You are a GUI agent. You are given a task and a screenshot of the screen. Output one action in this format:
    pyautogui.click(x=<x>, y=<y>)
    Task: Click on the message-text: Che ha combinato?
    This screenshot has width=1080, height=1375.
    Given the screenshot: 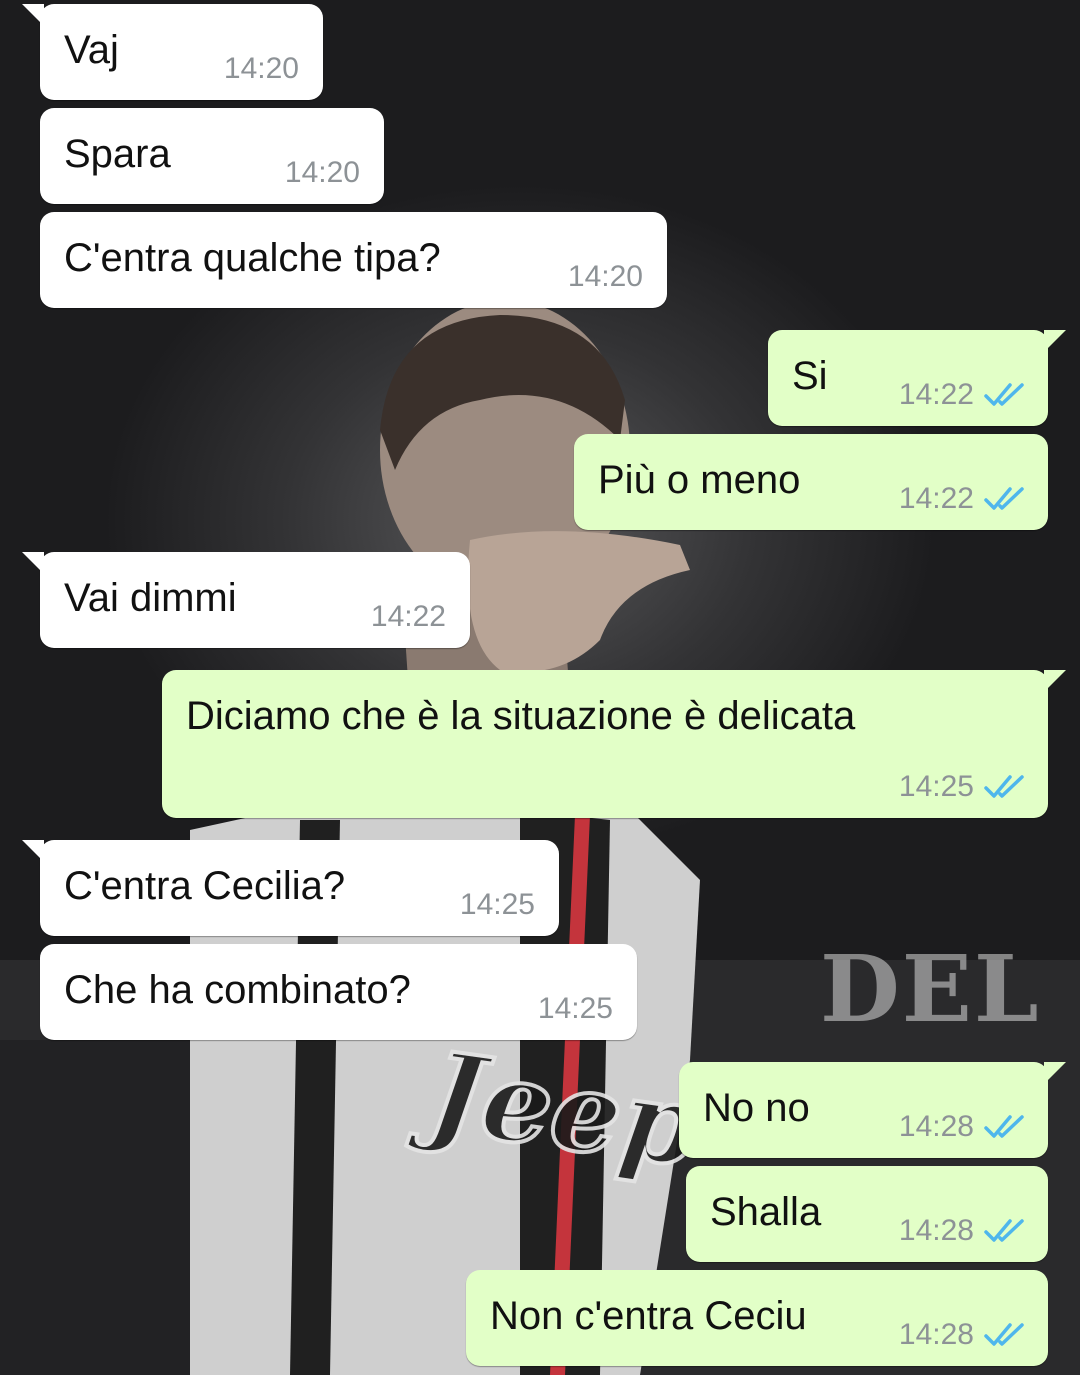 What is the action you would take?
    pyautogui.click(x=237, y=990)
    